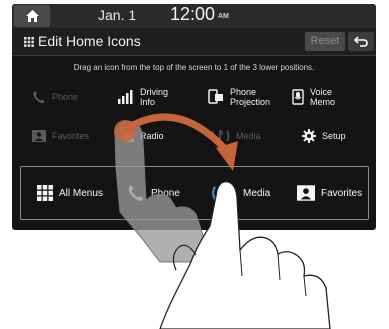 Image resolution: width=389 pixels, height=329 pixels. I want to click on top-icon-voice-memo: Voice Memo, so click(318, 97).